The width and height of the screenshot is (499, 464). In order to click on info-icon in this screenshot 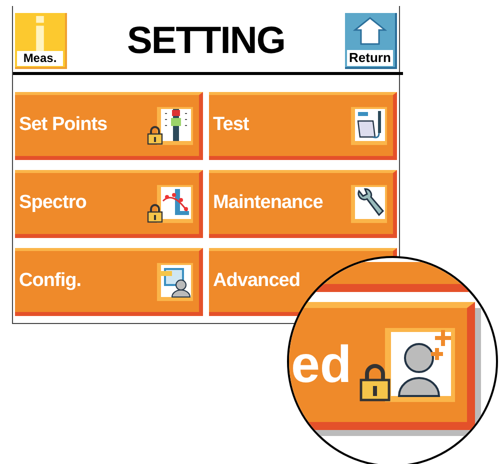, I will do `click(40, 33)`.